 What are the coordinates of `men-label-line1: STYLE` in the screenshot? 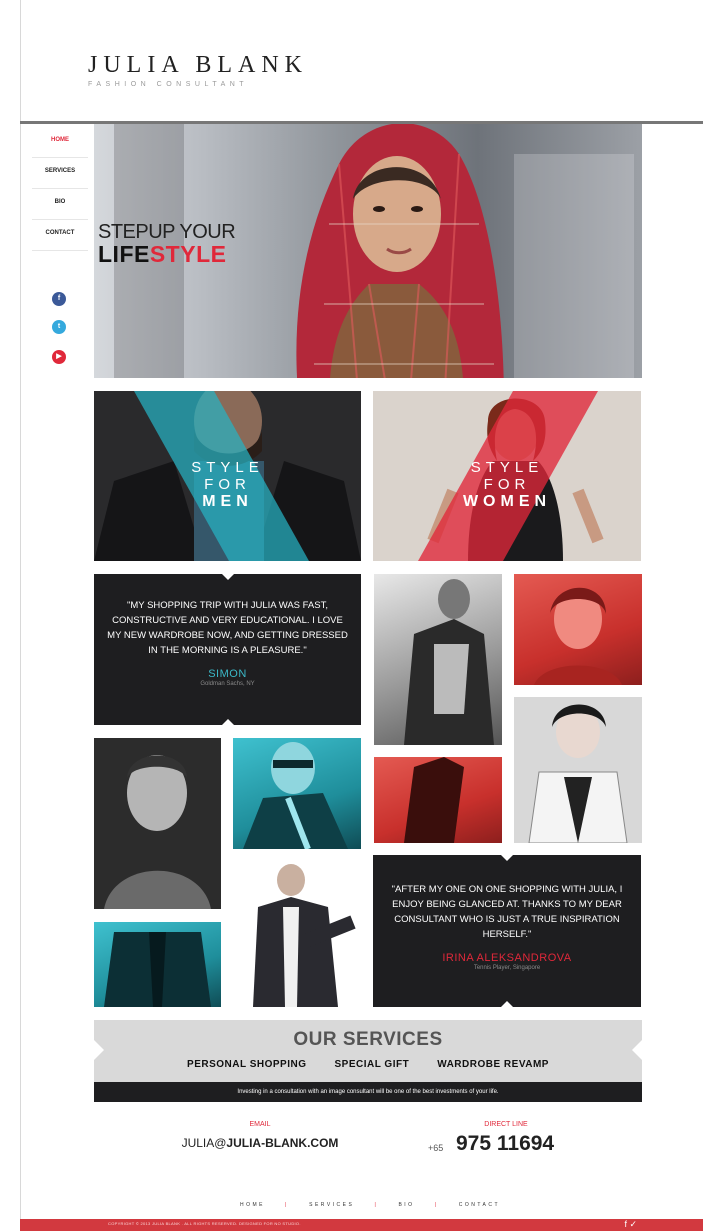 It's located at (227, 467).